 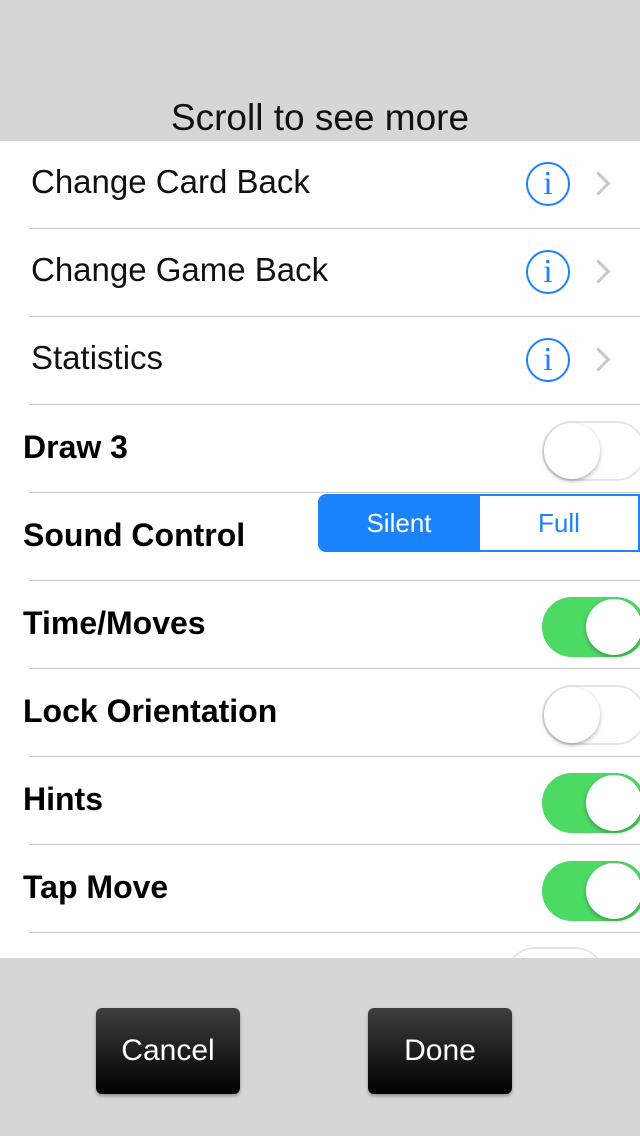 I want to click on row-hints: Hints, so click(x=320, y=801).